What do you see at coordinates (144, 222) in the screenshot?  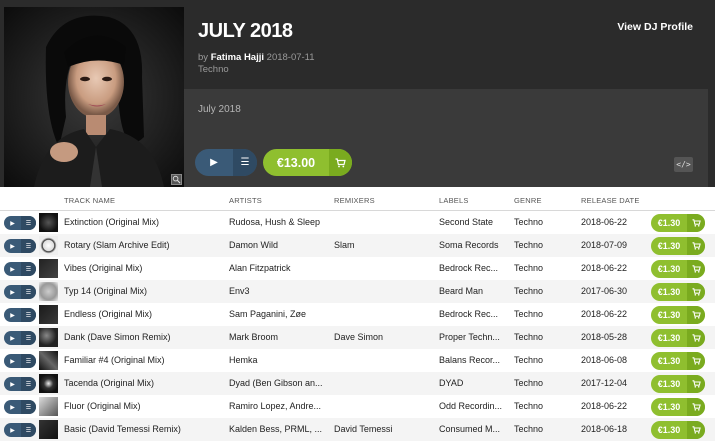 I see `track-name: Extinction (Original Mix)` at bounding box center [144, 222].